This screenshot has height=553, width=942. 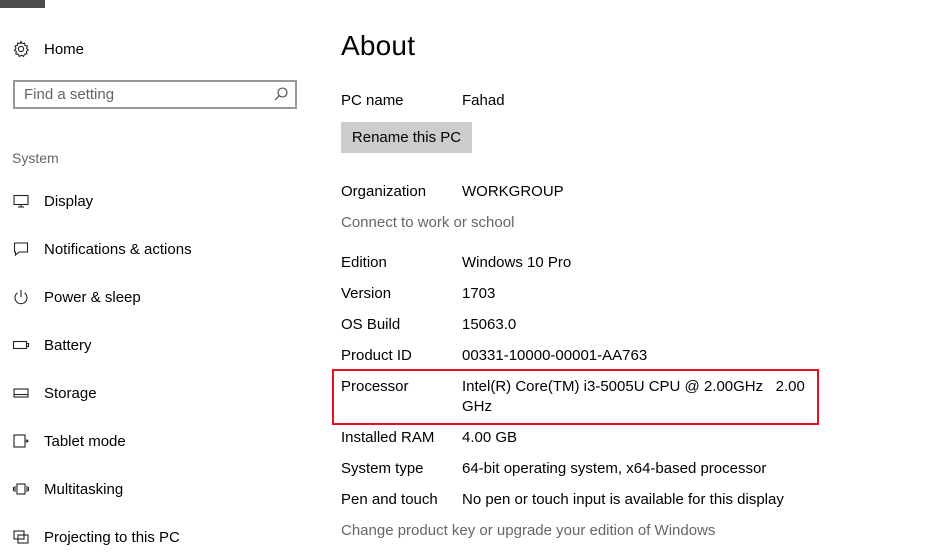 I want to click on system-type-label: System type, so click(x=382, y=468).